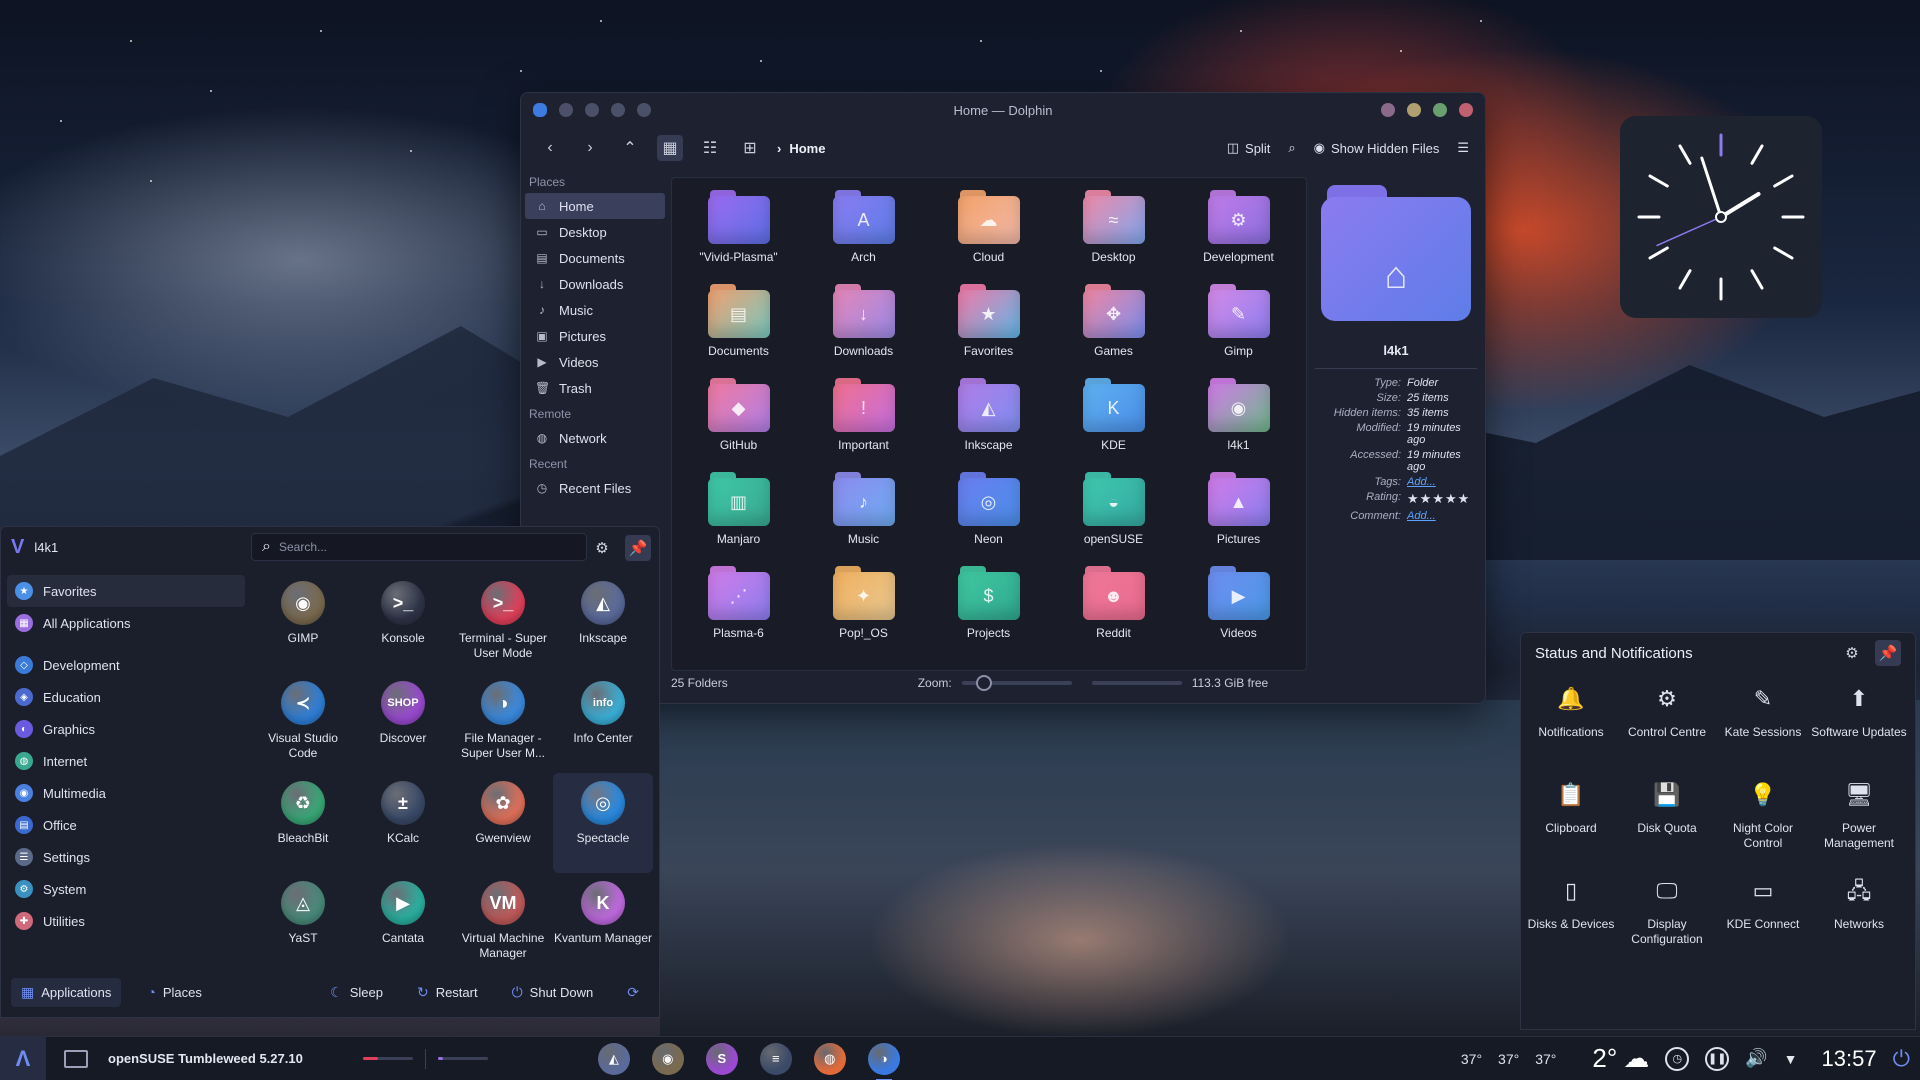  Describe the element at coordinates (603, 823) in the screenshot. I see `app-spectacle: ◎ Spectacle` at that location.